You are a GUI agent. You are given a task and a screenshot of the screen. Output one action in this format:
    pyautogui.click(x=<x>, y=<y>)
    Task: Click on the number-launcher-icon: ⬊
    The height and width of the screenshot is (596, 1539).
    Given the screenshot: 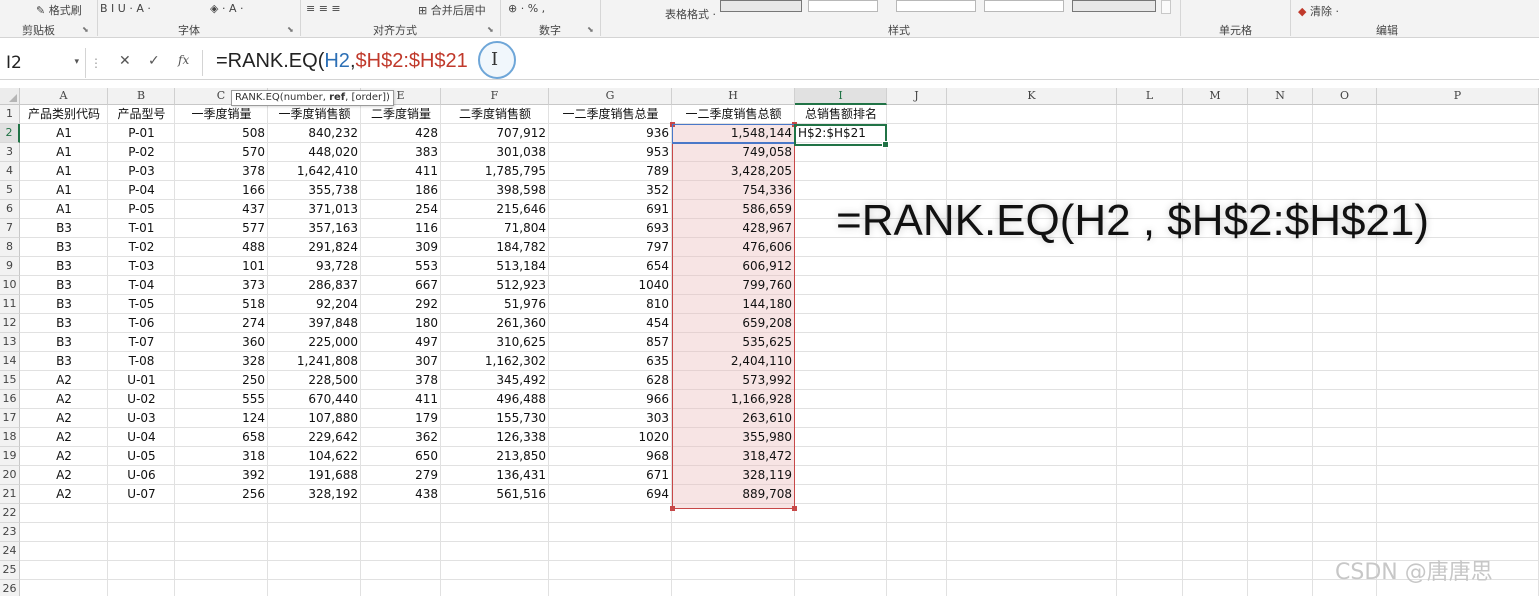 What is the action you would take?
    pyautogui.click(x=590, y=29)
    